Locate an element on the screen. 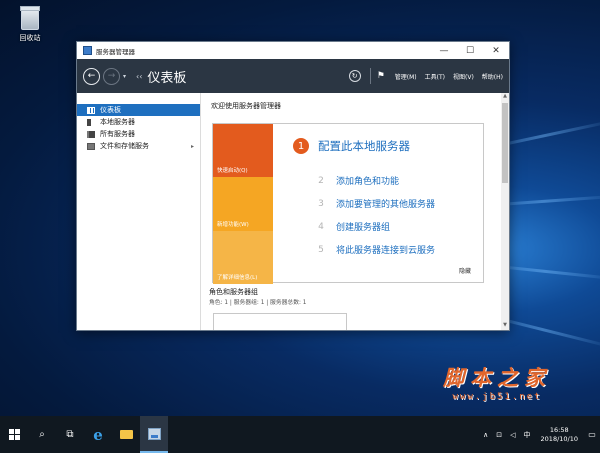  ime-indicator: 中 is located at coordinates (527, 435).